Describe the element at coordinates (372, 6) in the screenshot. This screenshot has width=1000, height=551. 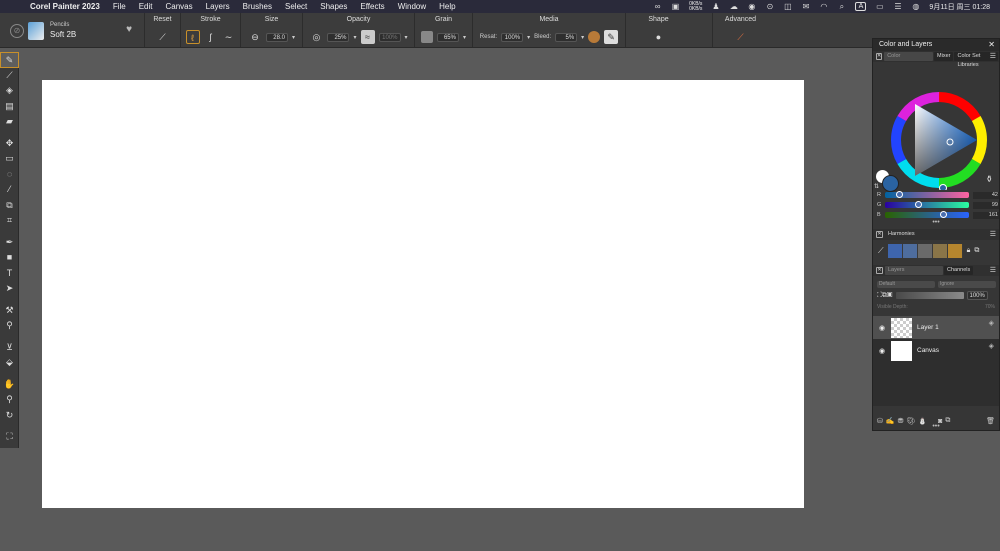
I see `menu-effects: Effects` at that location.